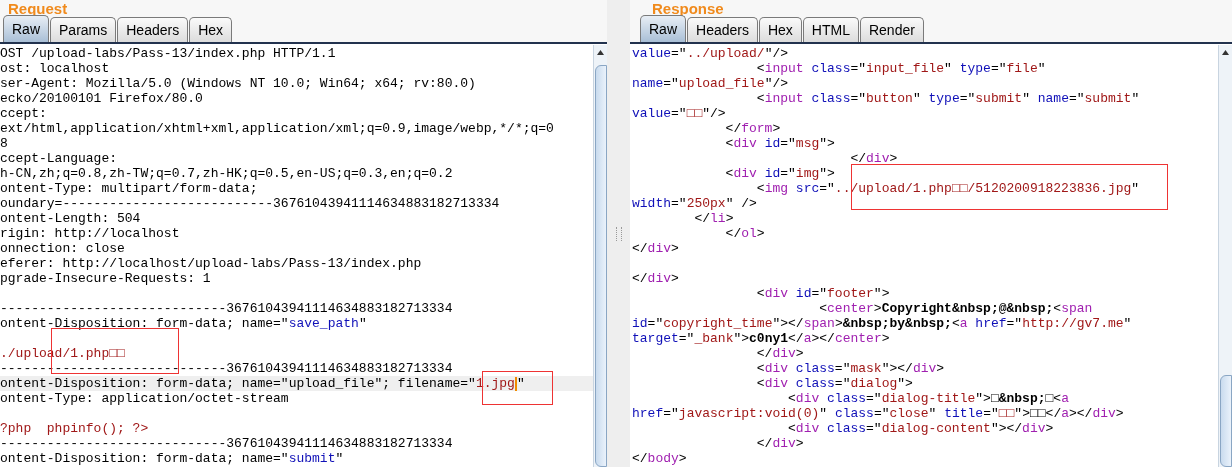  I want to click on tab: HTML, so click(830, 29).